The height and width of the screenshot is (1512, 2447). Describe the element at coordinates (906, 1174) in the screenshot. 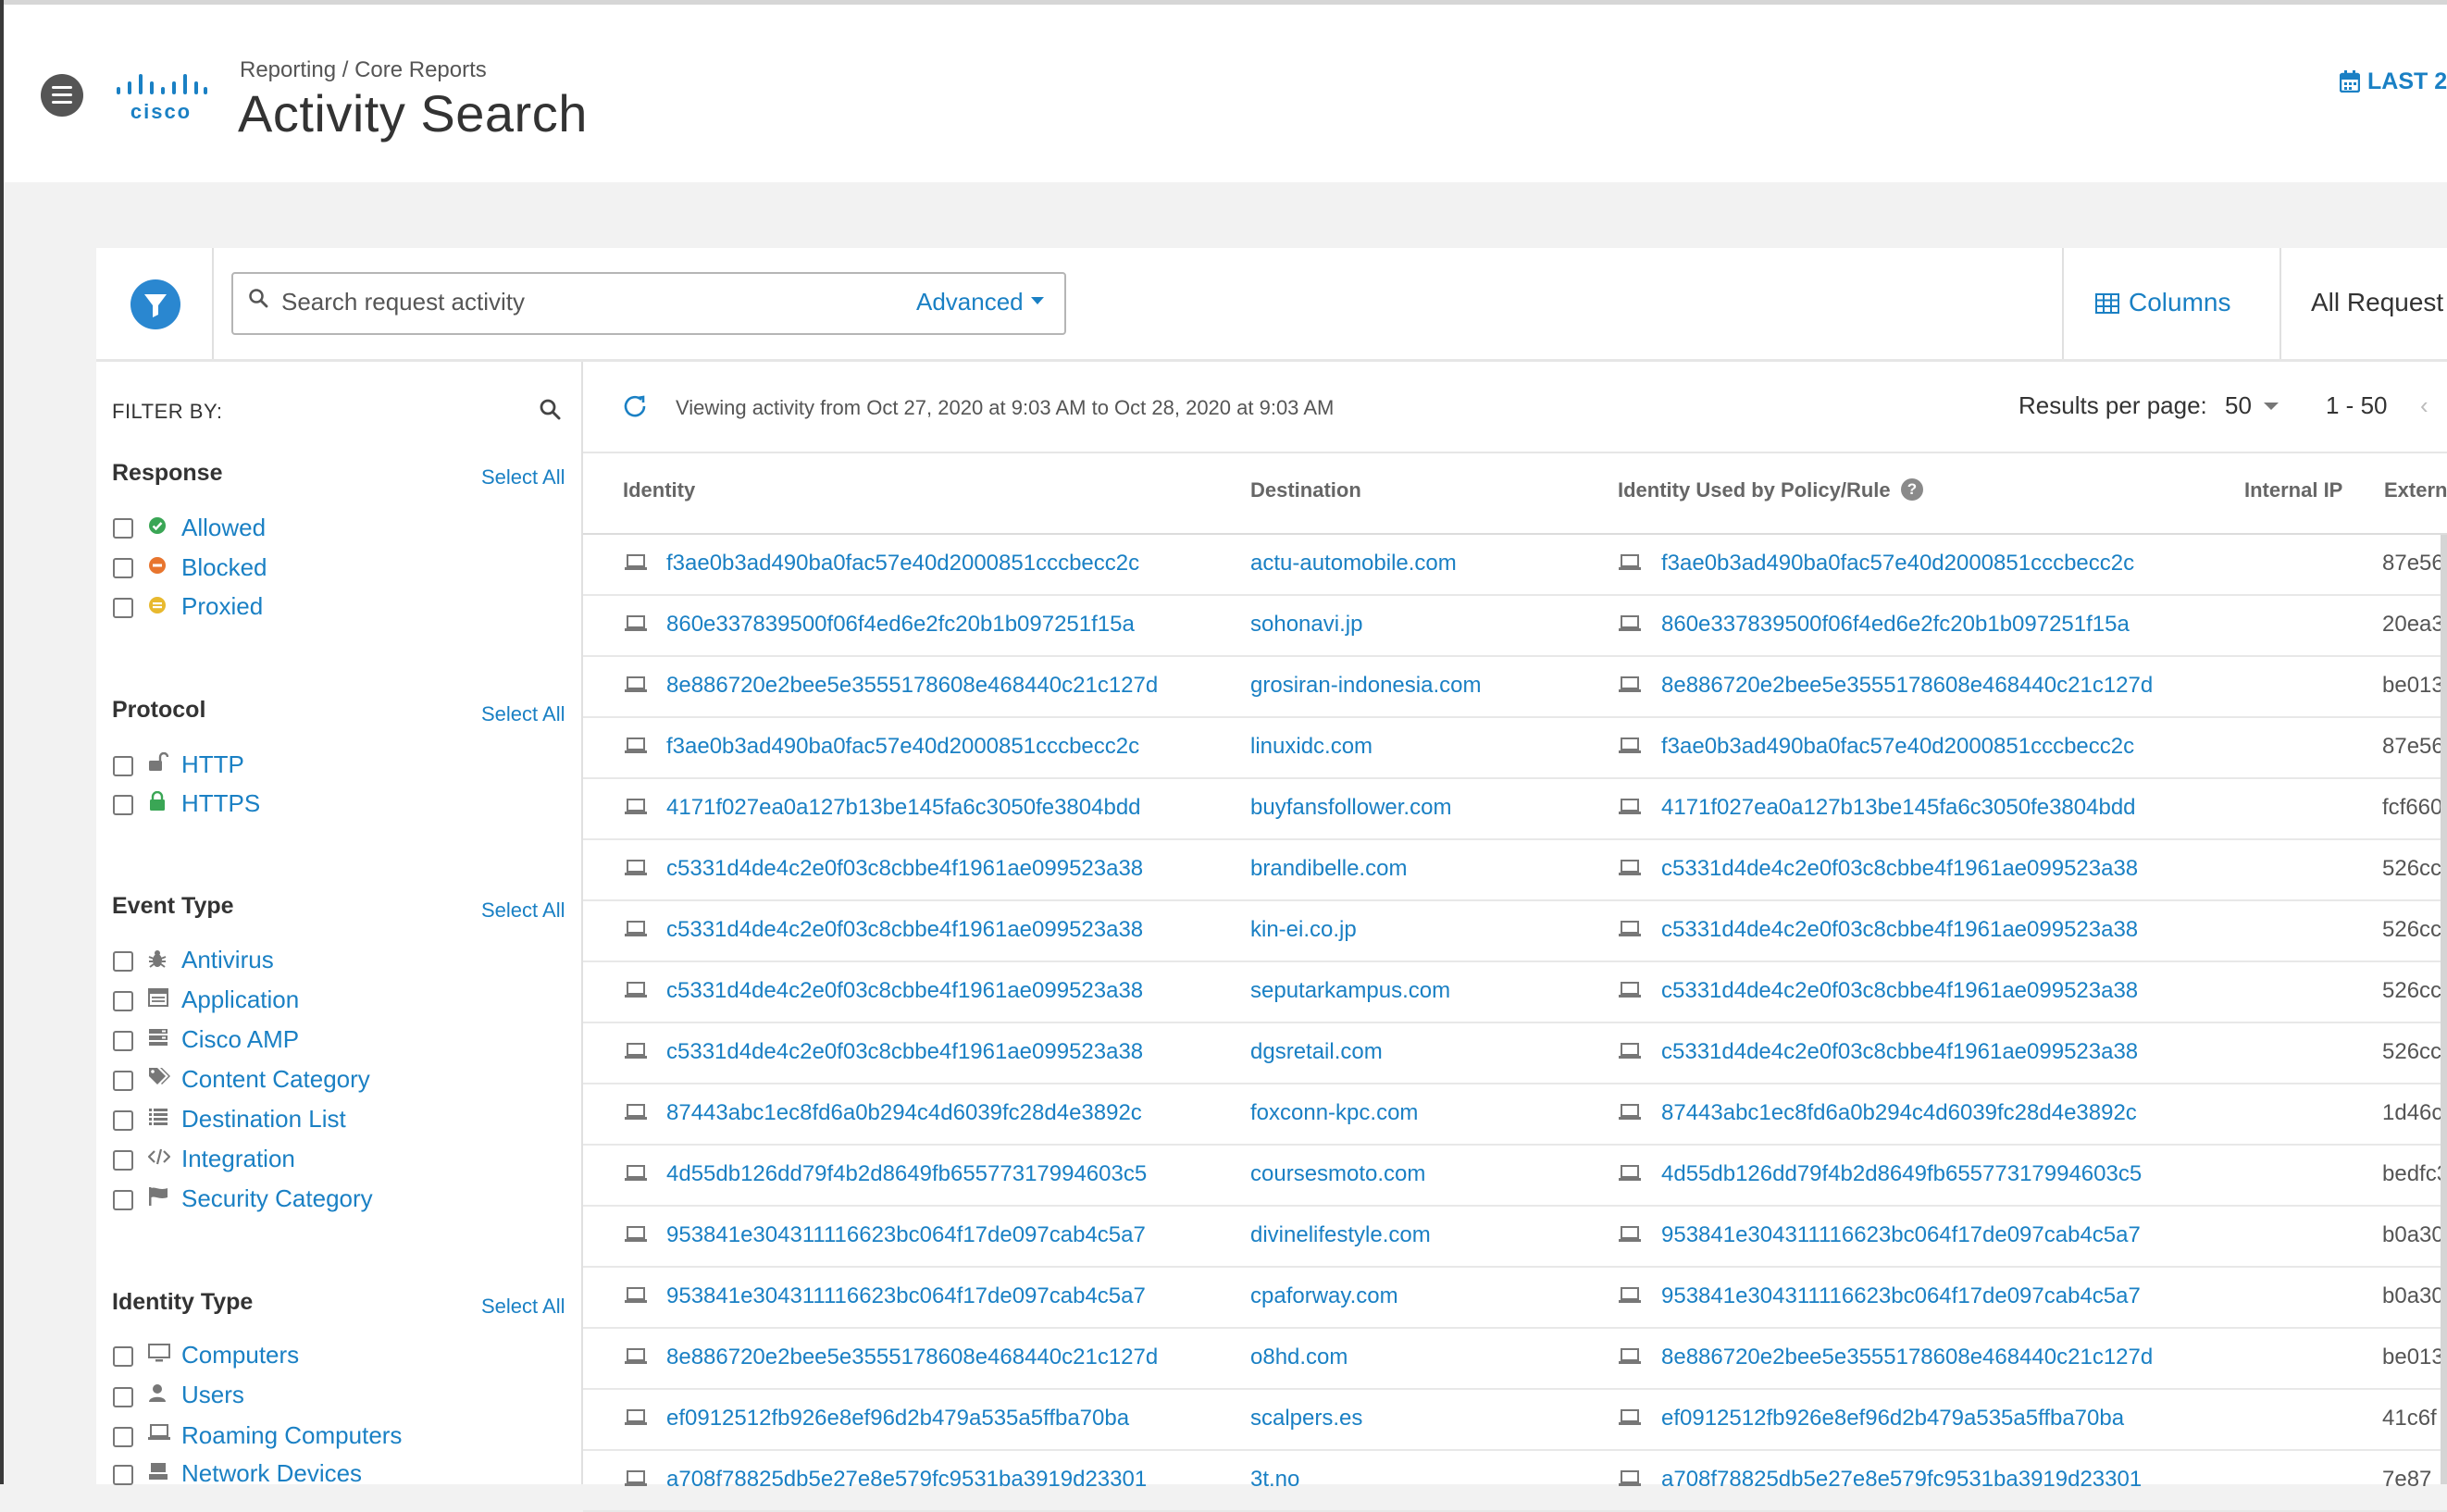

I see `identity-link: 4d55db126dd79f4b2d8649fb65577317994603c5` at that location.